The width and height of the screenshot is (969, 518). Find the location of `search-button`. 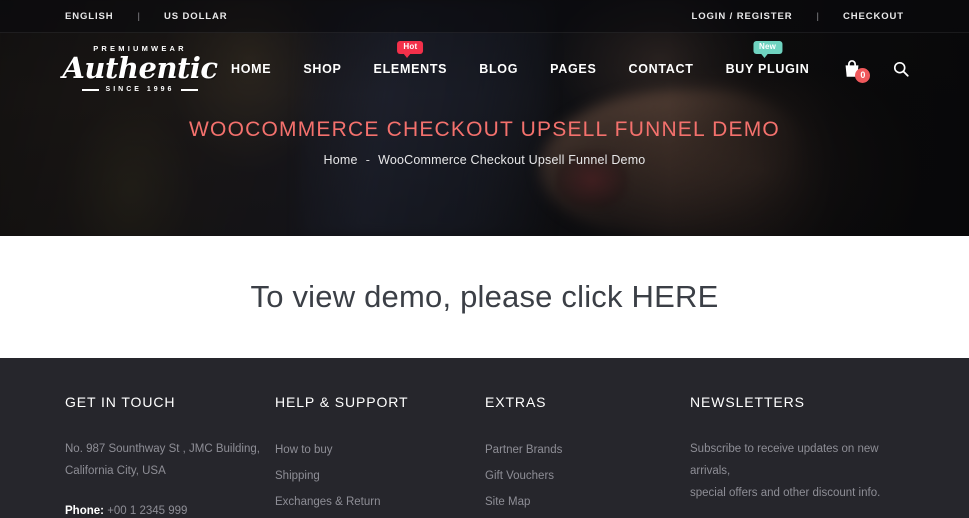

search-button is located at coordinates (901, 69).